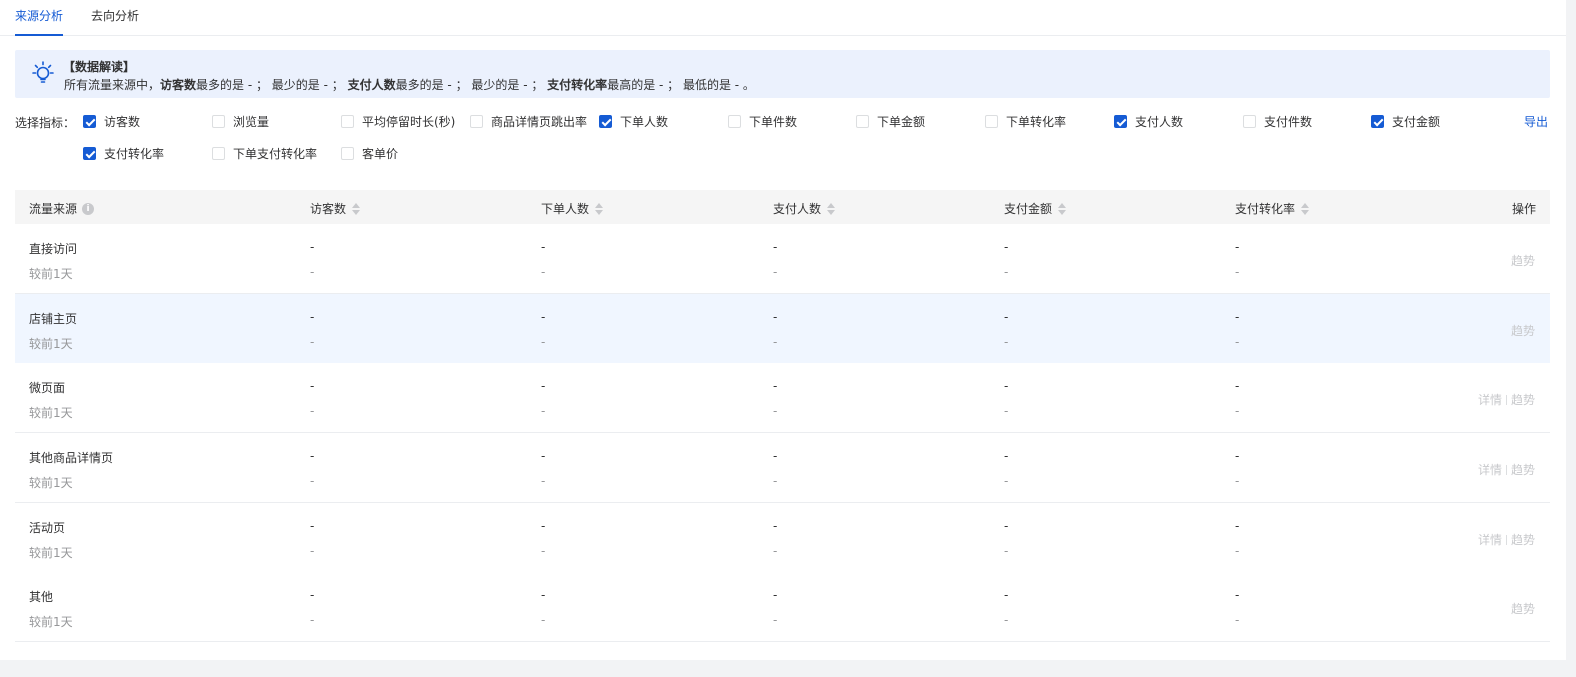 This screenshot has width=1576, height=677. What do you see at coordinates (1405, 121) in the screenshot?
I see `metric-checkbox-paid-amount: 支付金额` at bounding box center [1405, 121].